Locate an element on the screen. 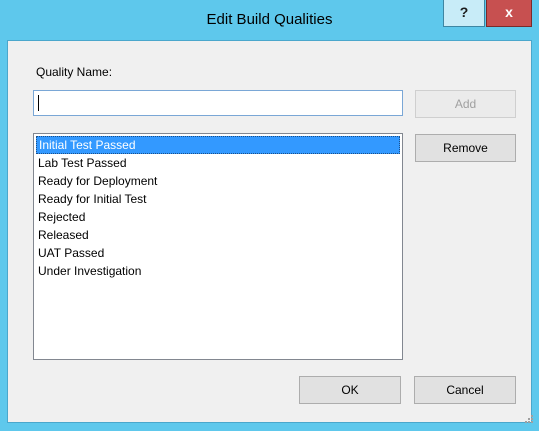 The image size is (539, 431). resize-grip-icon is located at coordinates (529, 419).